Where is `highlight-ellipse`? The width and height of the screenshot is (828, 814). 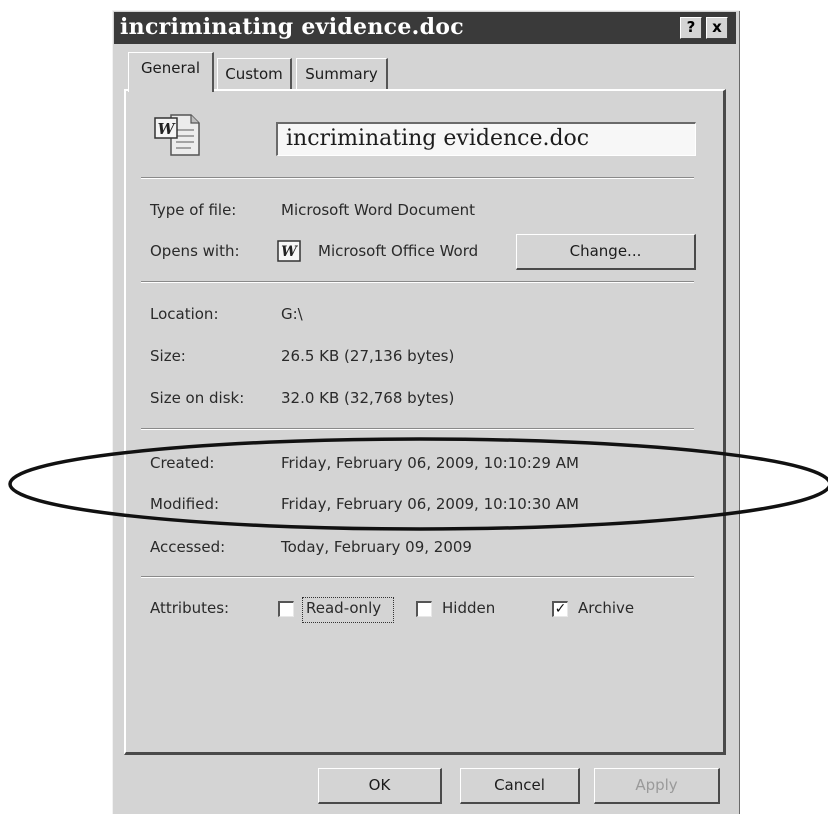
highlight-ellipse is located at coordinates (418, 484).